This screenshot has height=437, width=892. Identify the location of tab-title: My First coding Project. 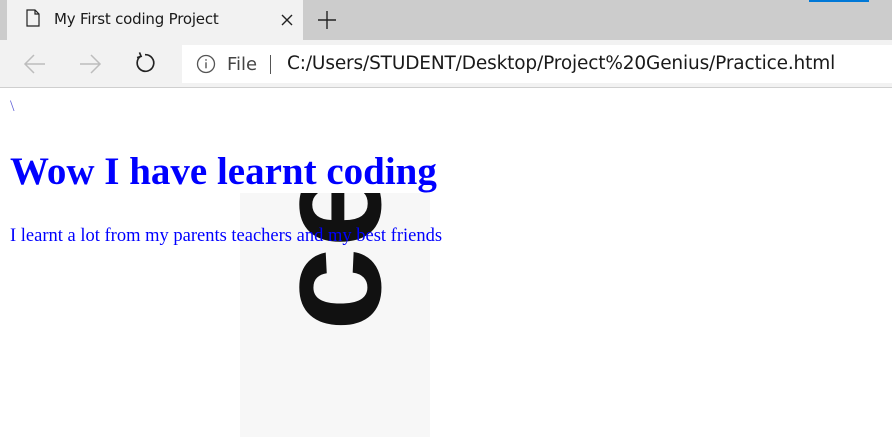
(136, 19).